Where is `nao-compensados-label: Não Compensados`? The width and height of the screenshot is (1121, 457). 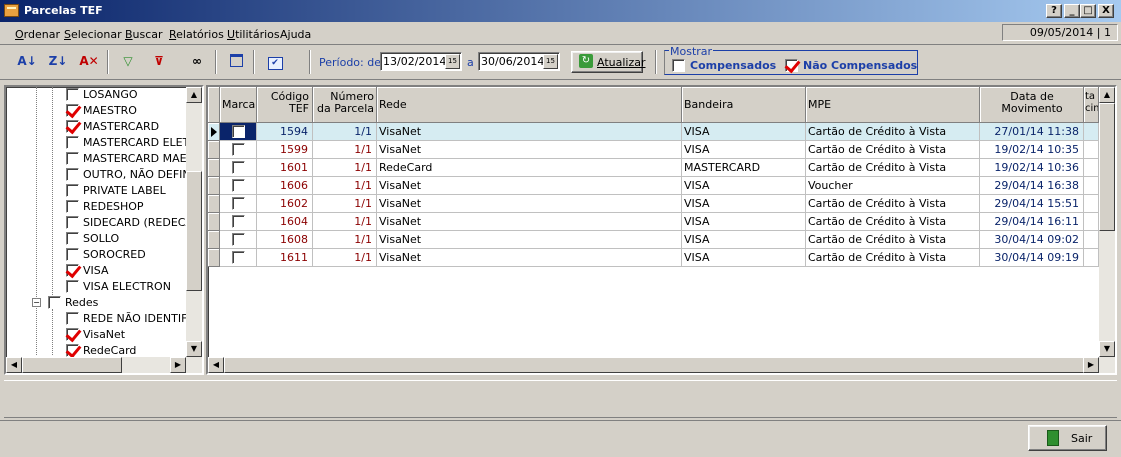 nao-compensados-label: Não Compensados is located at coordinates (860, 65).